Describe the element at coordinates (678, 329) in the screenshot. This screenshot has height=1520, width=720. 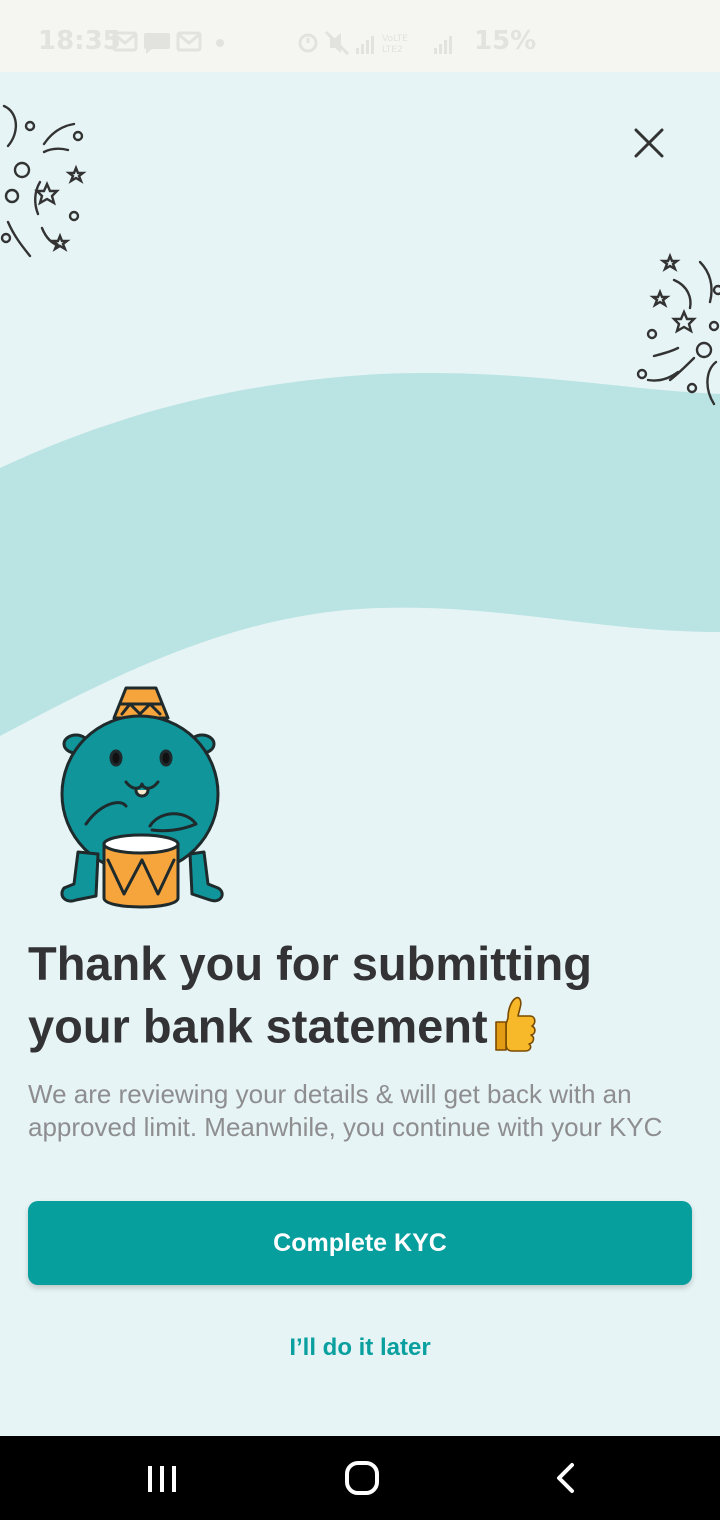
I see `fireworks-decoration-right` at that location.